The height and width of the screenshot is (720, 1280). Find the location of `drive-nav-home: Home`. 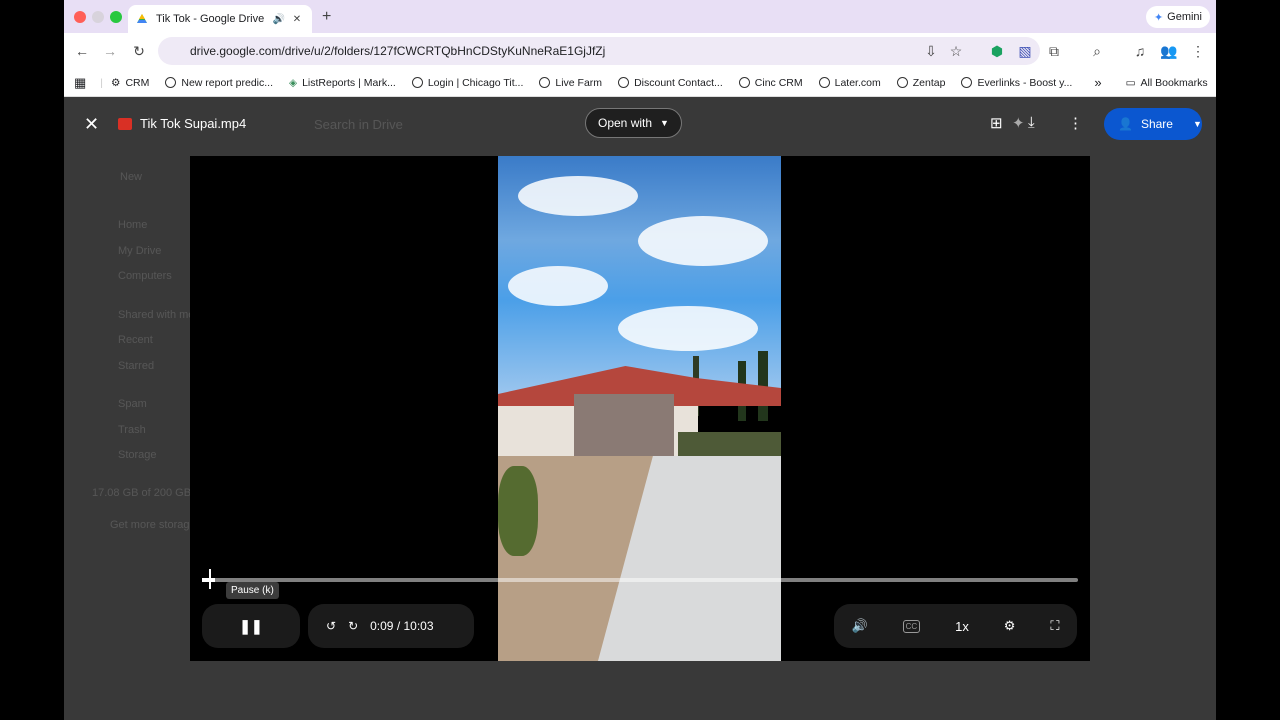

drive-nav-home: Home is located at coordinates (133, 225).